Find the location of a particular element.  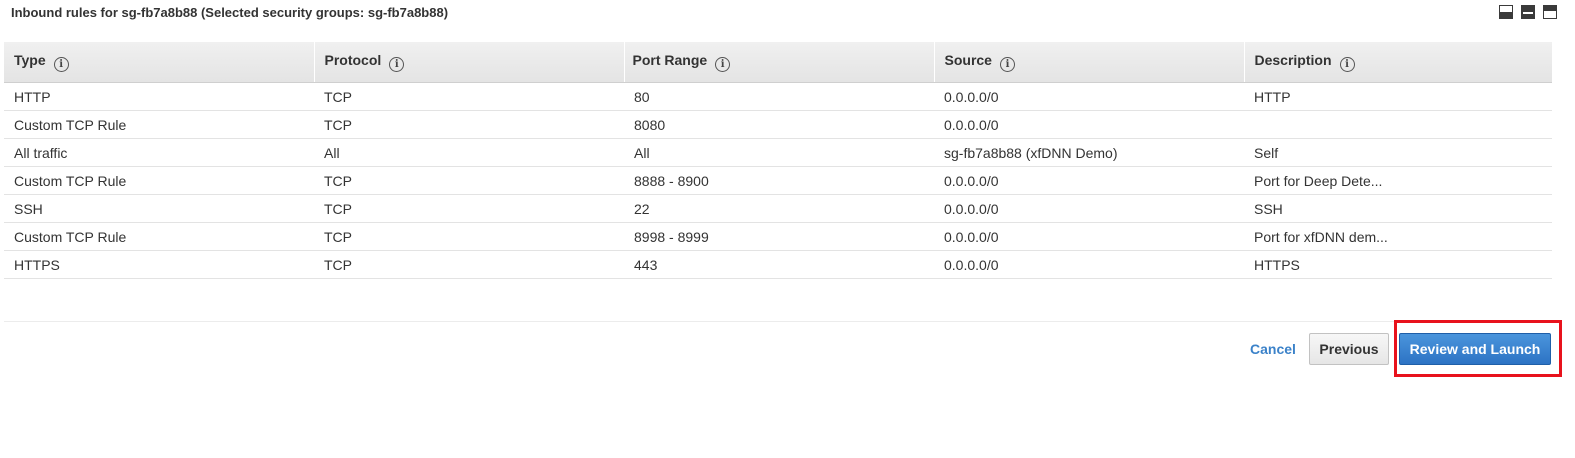

column-header-type: Type i is located at coordinates (159, 62).